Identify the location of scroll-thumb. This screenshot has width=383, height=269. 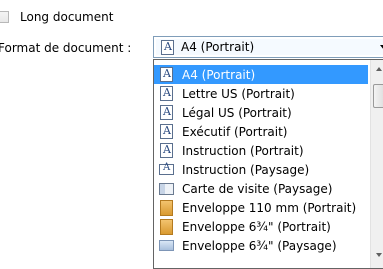
(378, 96).